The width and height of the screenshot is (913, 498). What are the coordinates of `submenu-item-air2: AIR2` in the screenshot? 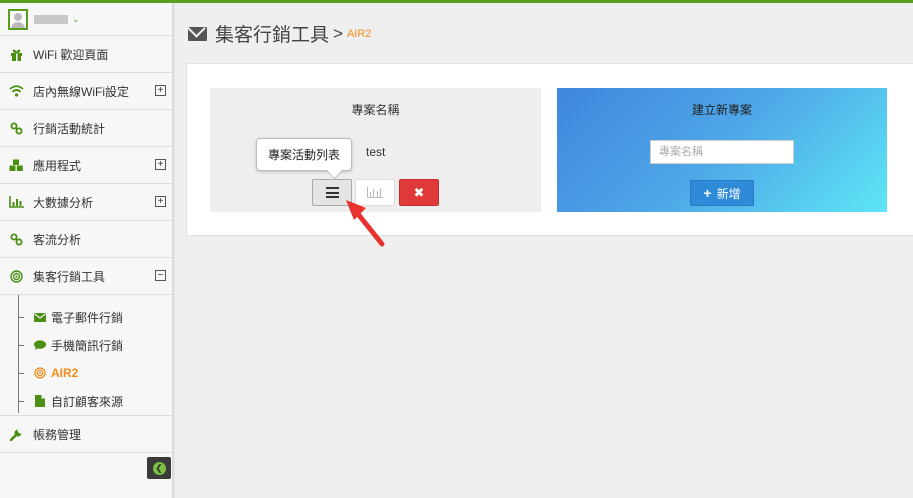 It's located at (86, 373).